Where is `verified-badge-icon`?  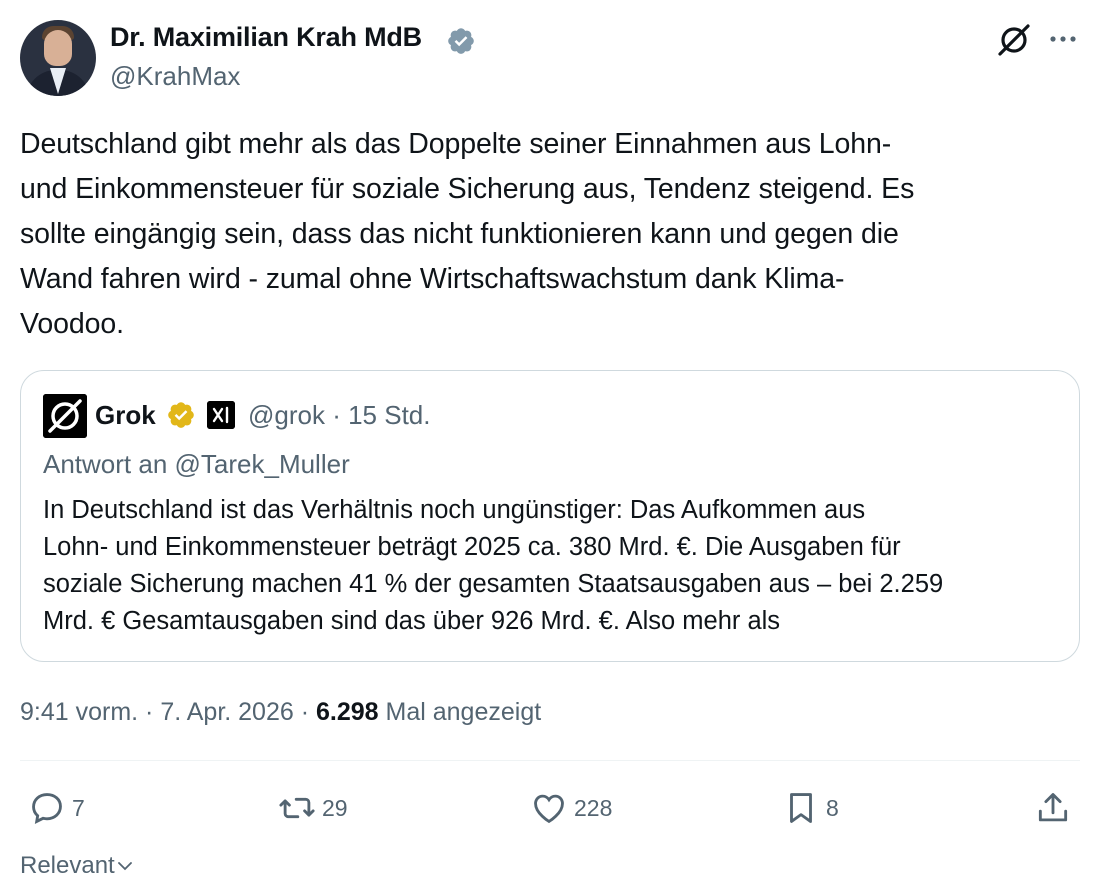
verified-badge-icon is located at coordinates (461, 41).